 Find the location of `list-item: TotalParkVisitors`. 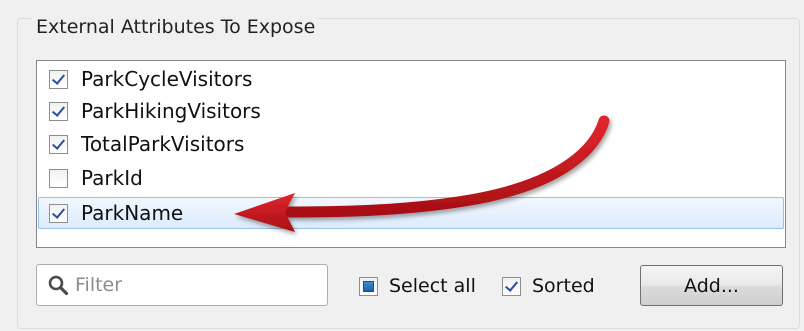

list-item: TotalParkVisitors is located at coordinates (411, 144).